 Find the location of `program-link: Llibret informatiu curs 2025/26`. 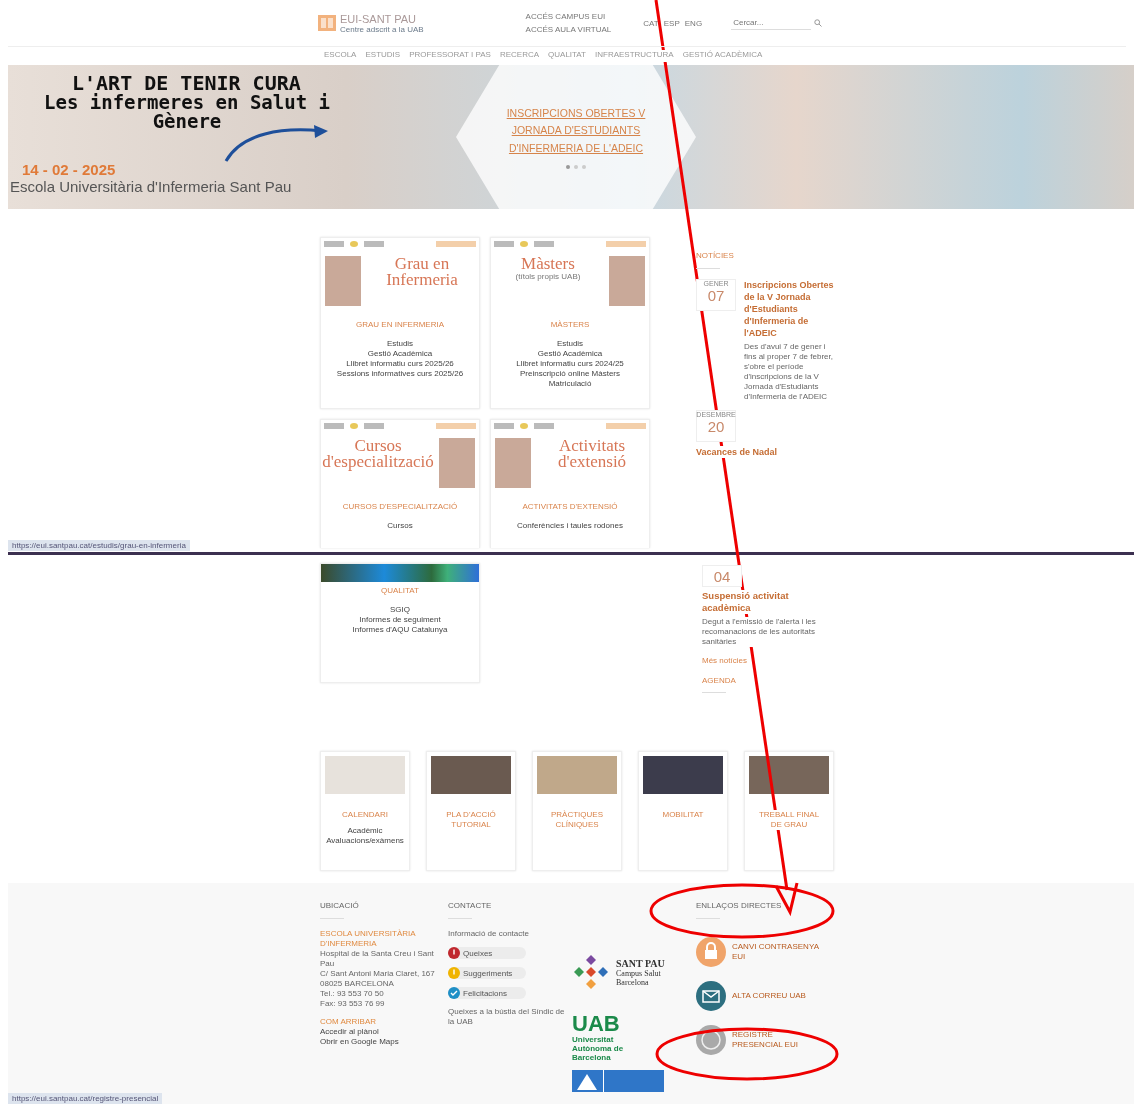

program-link: Llibret informatiu curs 2025/26 is located at coordinates (400, 363).